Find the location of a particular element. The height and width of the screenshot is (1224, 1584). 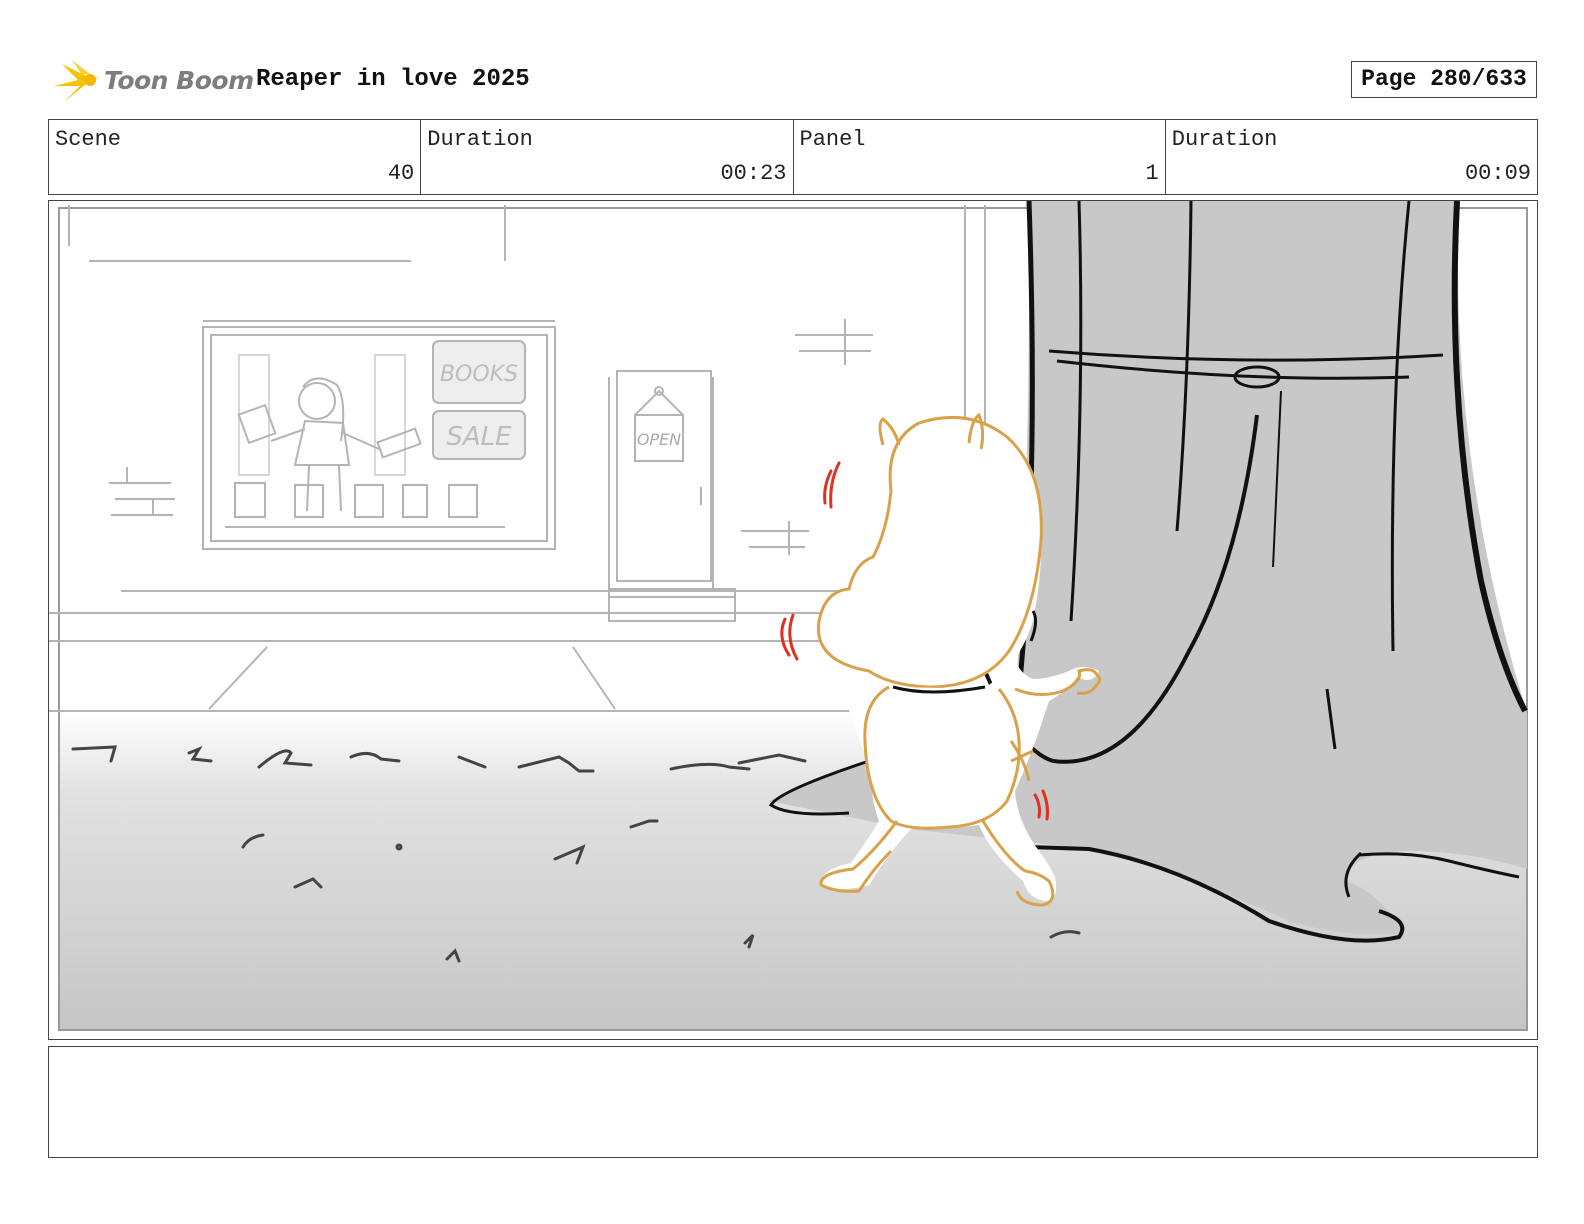

panel-notes is located at coordinates (793, 1102).